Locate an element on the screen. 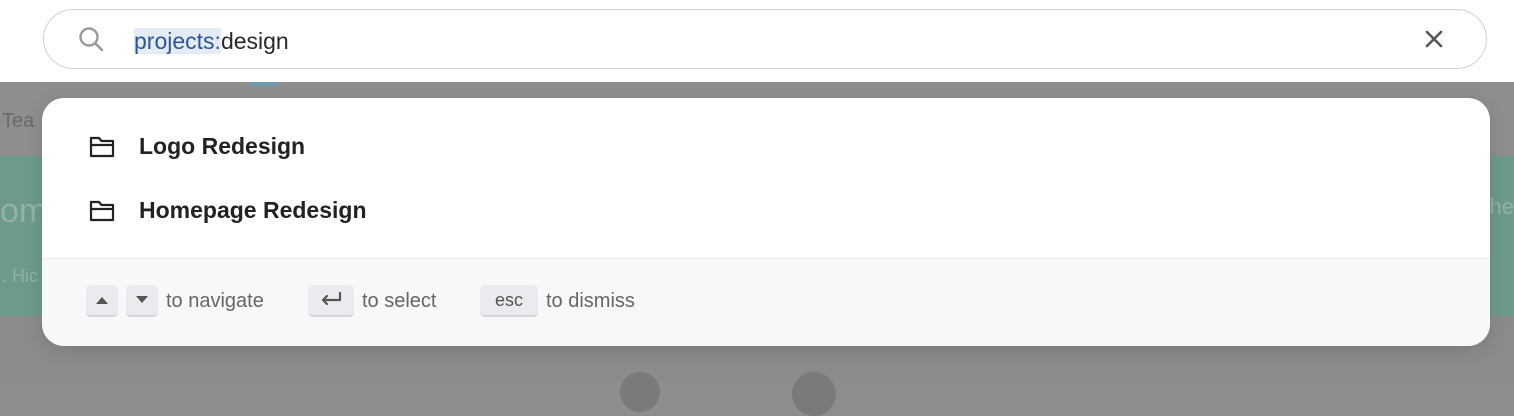 This screenshot has height=416, width=1514. search-bar: projects:design is located at coordinates (765, 39).